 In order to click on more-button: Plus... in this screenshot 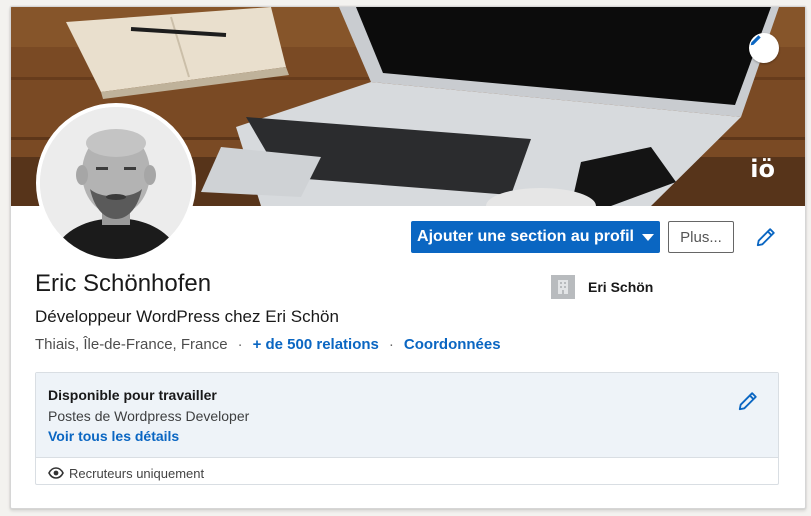, I will do `click(701, 237)`.